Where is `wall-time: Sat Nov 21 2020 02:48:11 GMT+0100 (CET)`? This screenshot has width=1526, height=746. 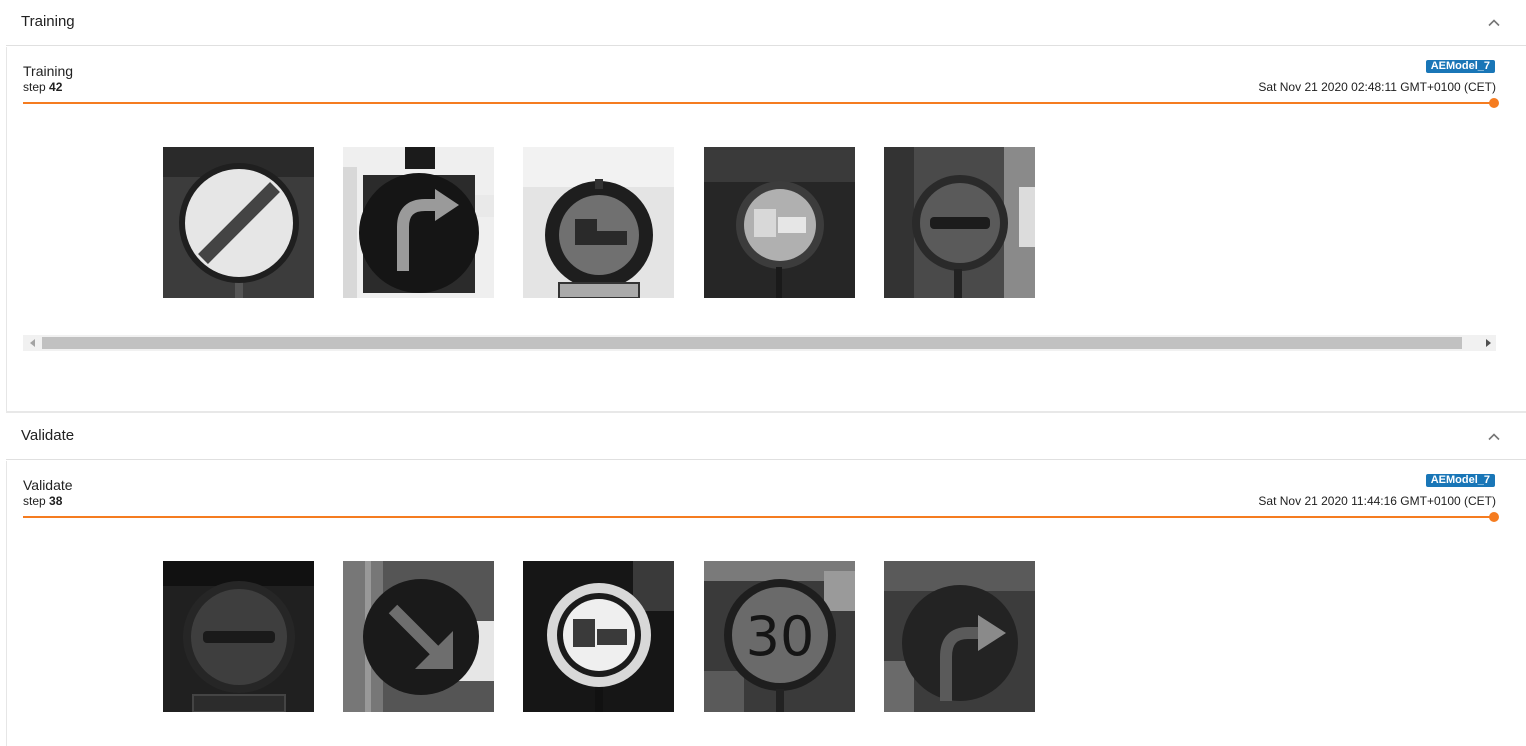
wall-time: Sat Nov 21 2020 02:48:11 GMT+0100 (CET) is located at coordinates (1377, 87).